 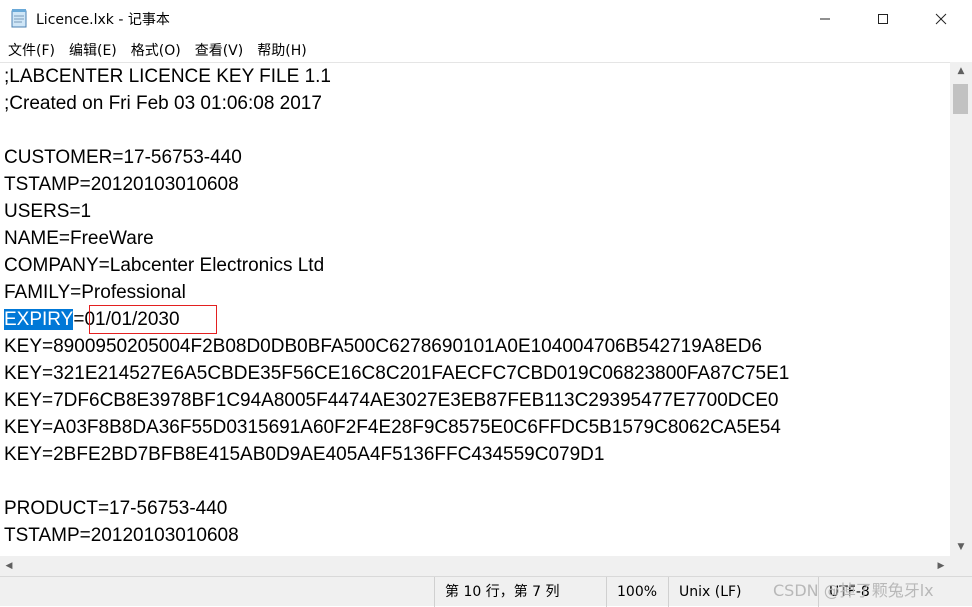 I want to click on scroll-right-arrow-icon: ▶, so click(x=941, y=566).